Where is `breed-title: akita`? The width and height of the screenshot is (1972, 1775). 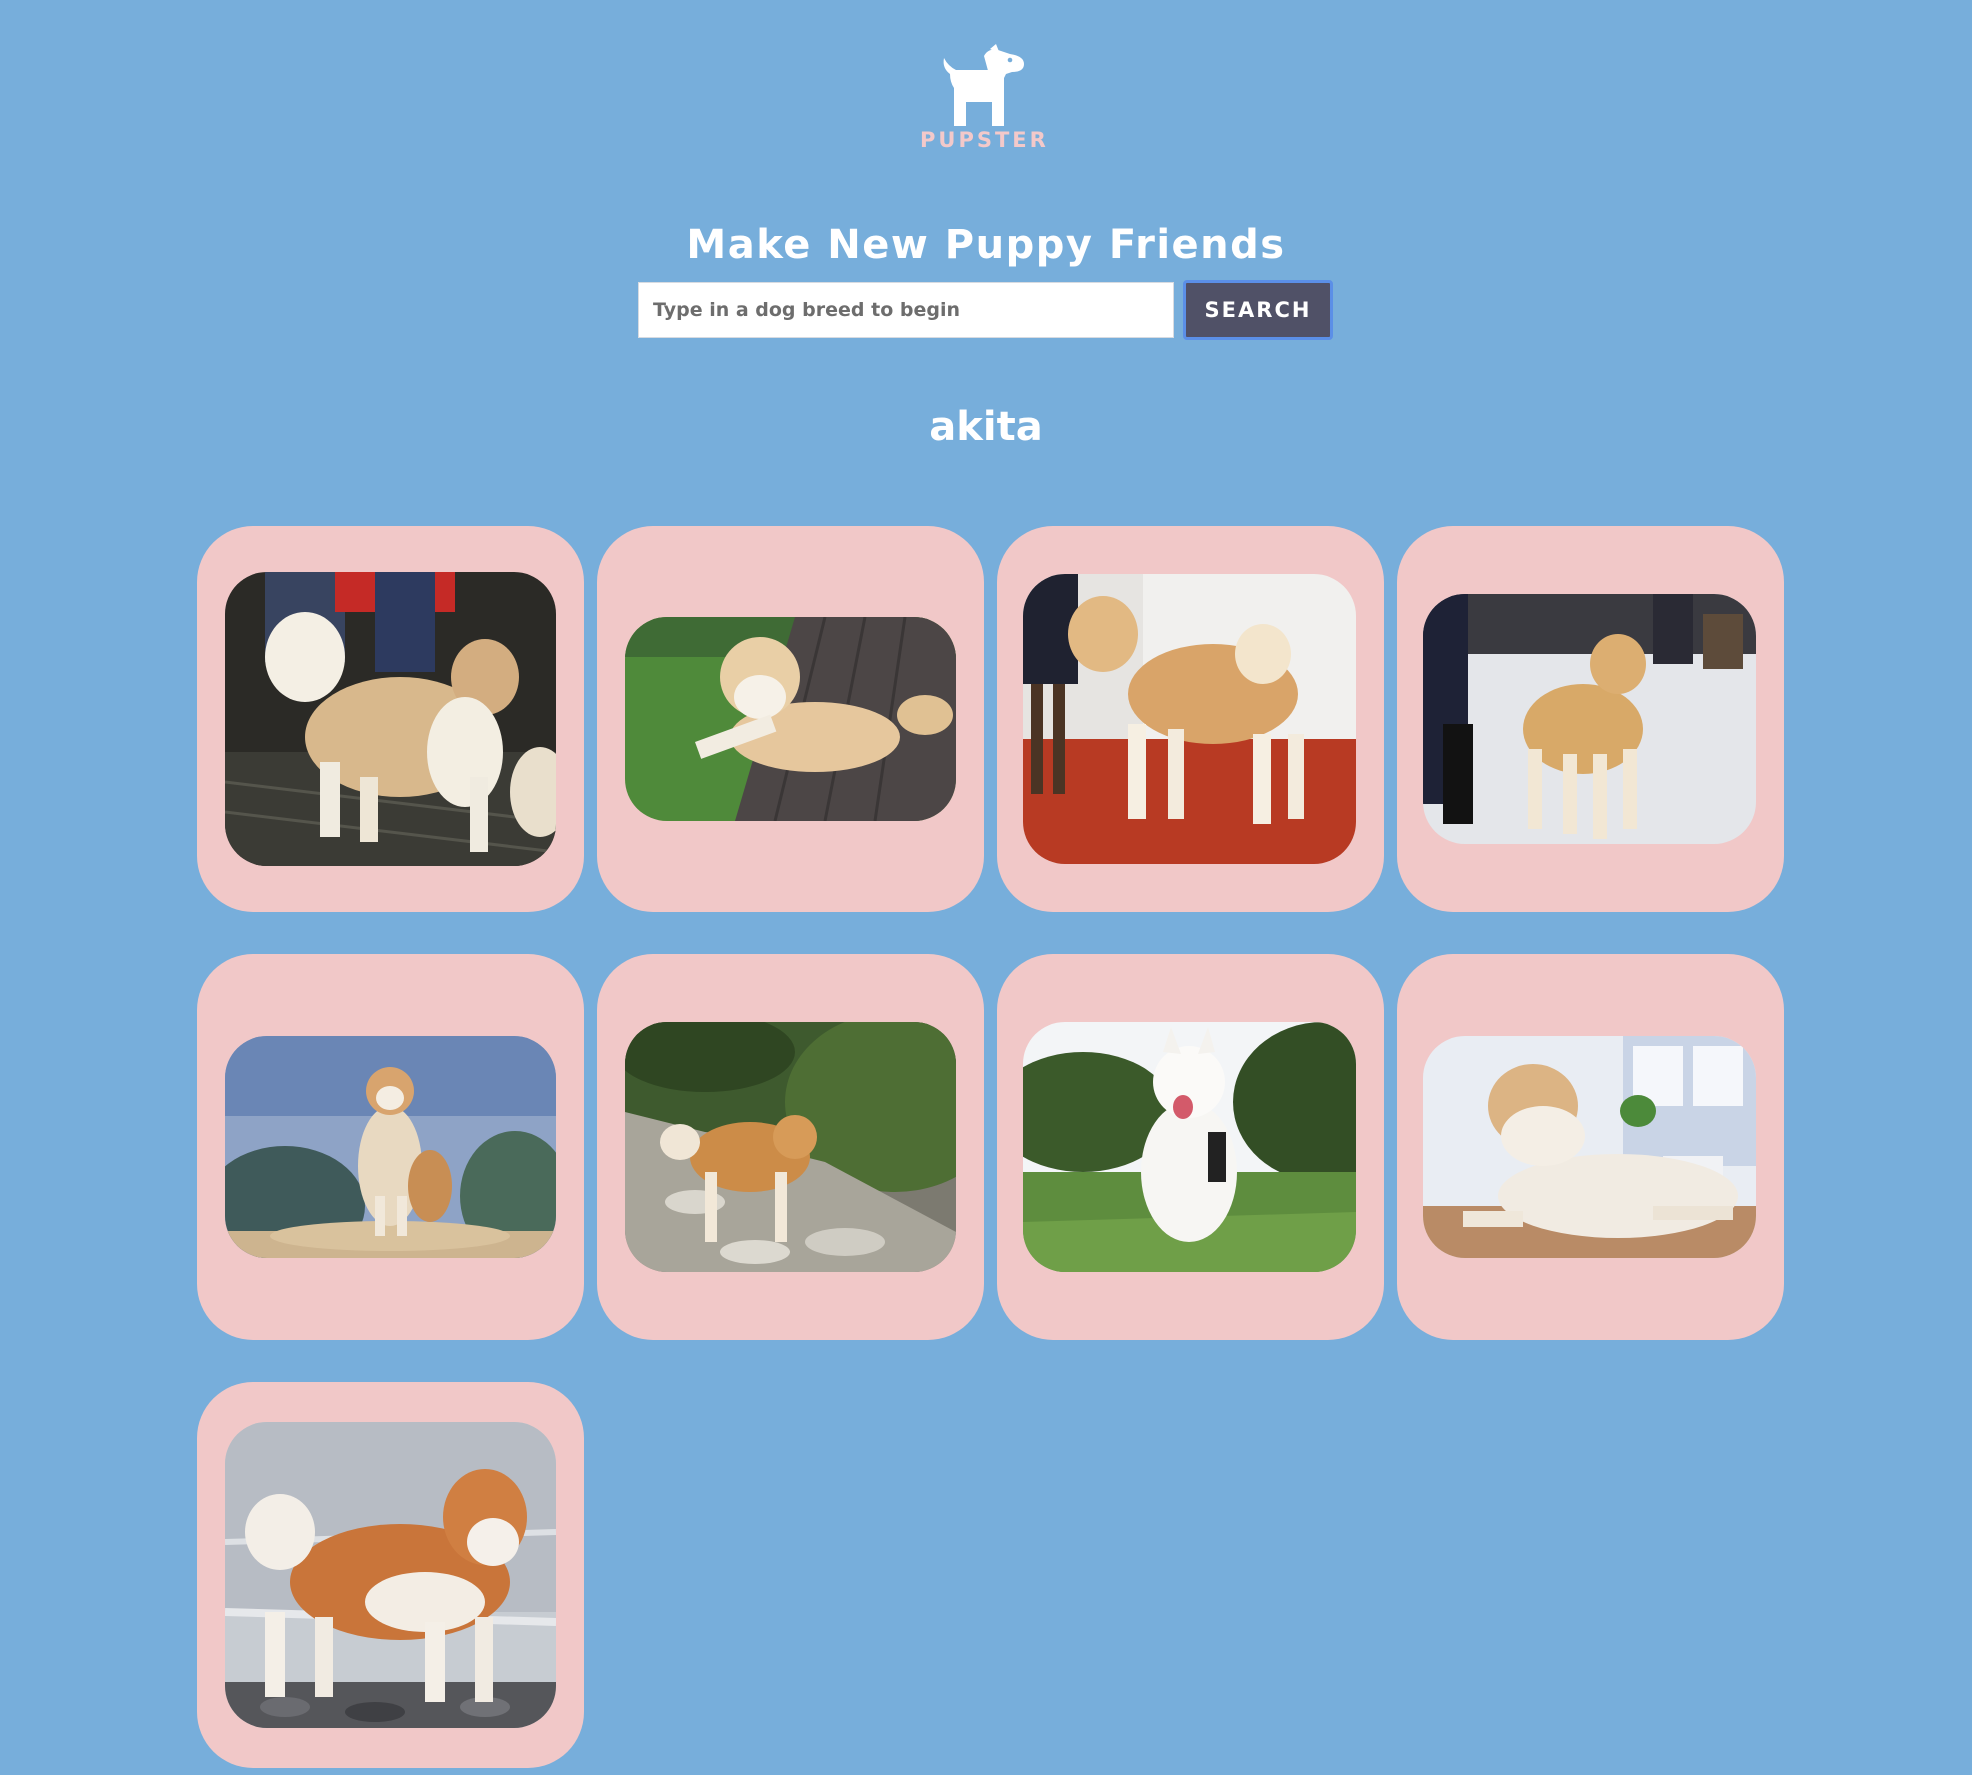
breed-title: akita is located at coordinates (986, 427).